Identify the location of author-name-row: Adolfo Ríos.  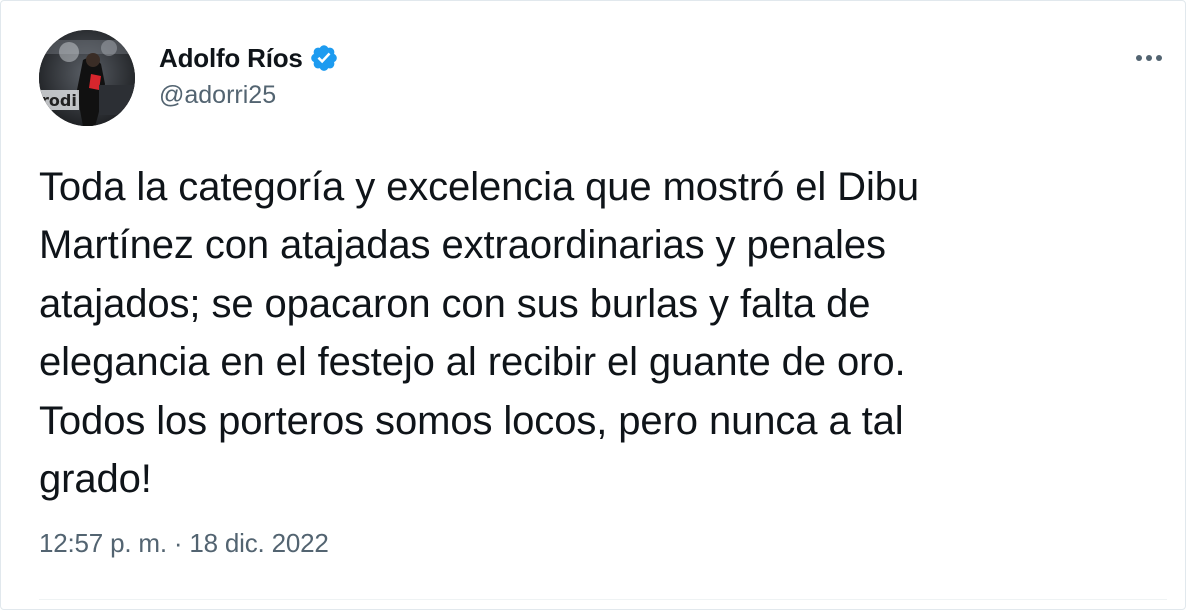
(249, 58).